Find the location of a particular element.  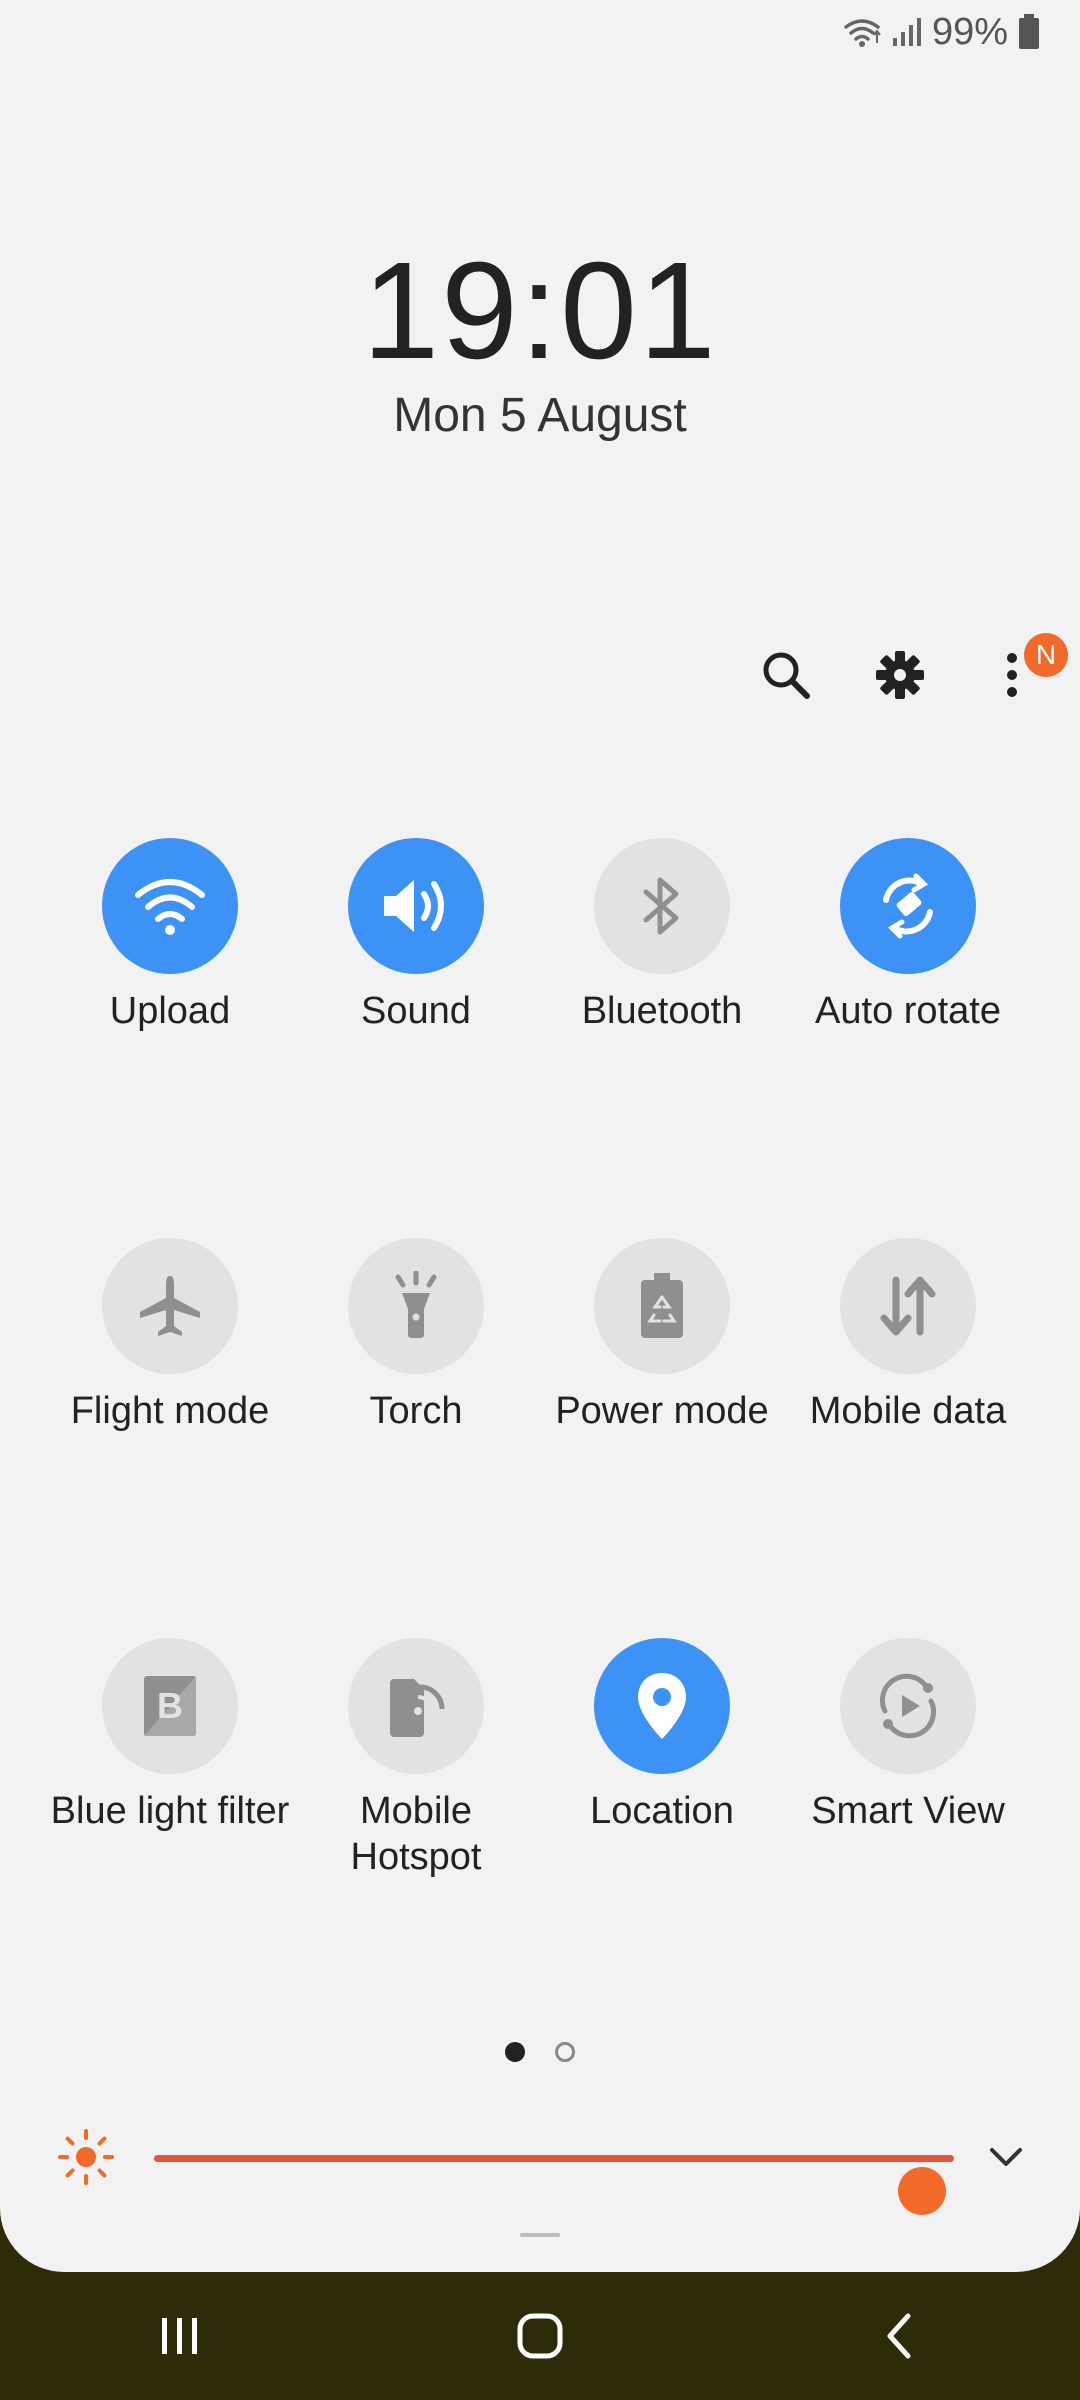

home-icon is located at coordinates (540, 2336).